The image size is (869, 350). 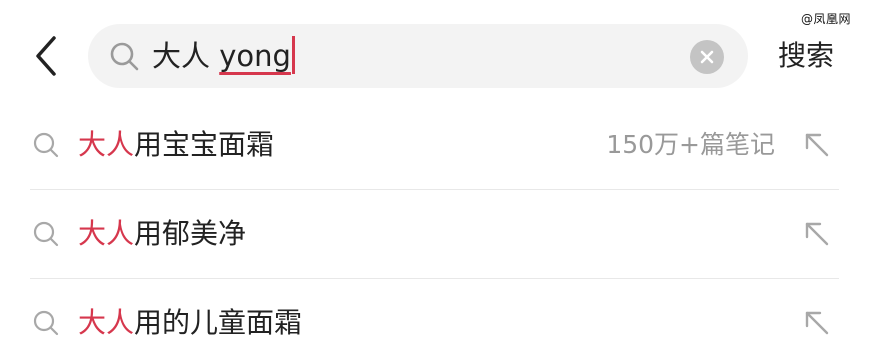 What do you see at coordinates (204, 144) in the screenshot?
I see `suggestion-rest: 用宝宝面霜` at bounding box center [204, 144].